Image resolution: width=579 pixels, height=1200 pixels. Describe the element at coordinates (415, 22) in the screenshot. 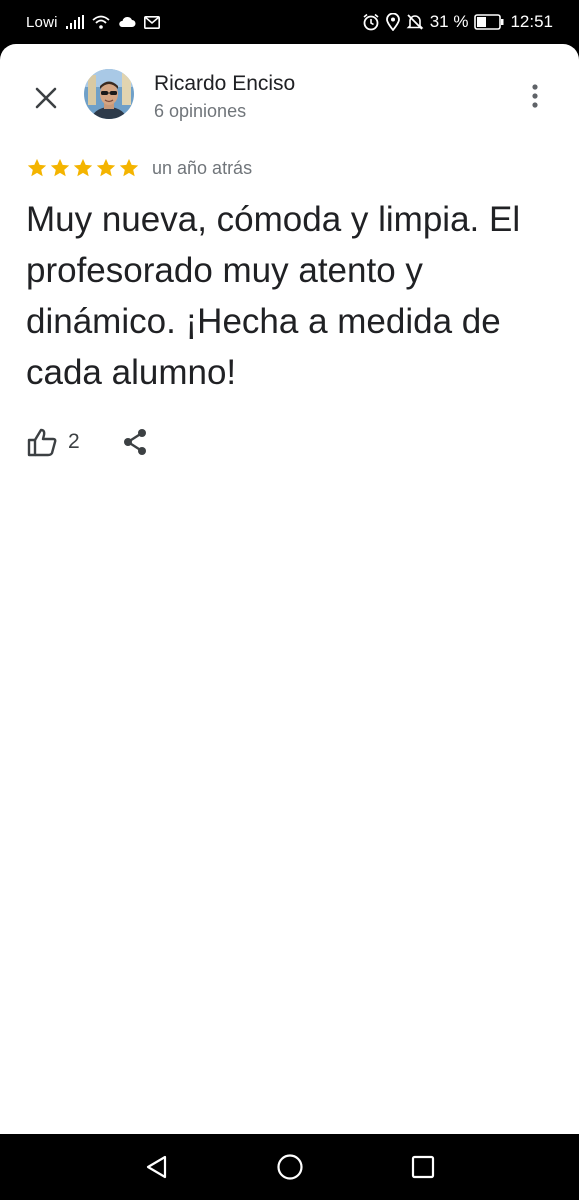

I see `mute-icon` at that location.